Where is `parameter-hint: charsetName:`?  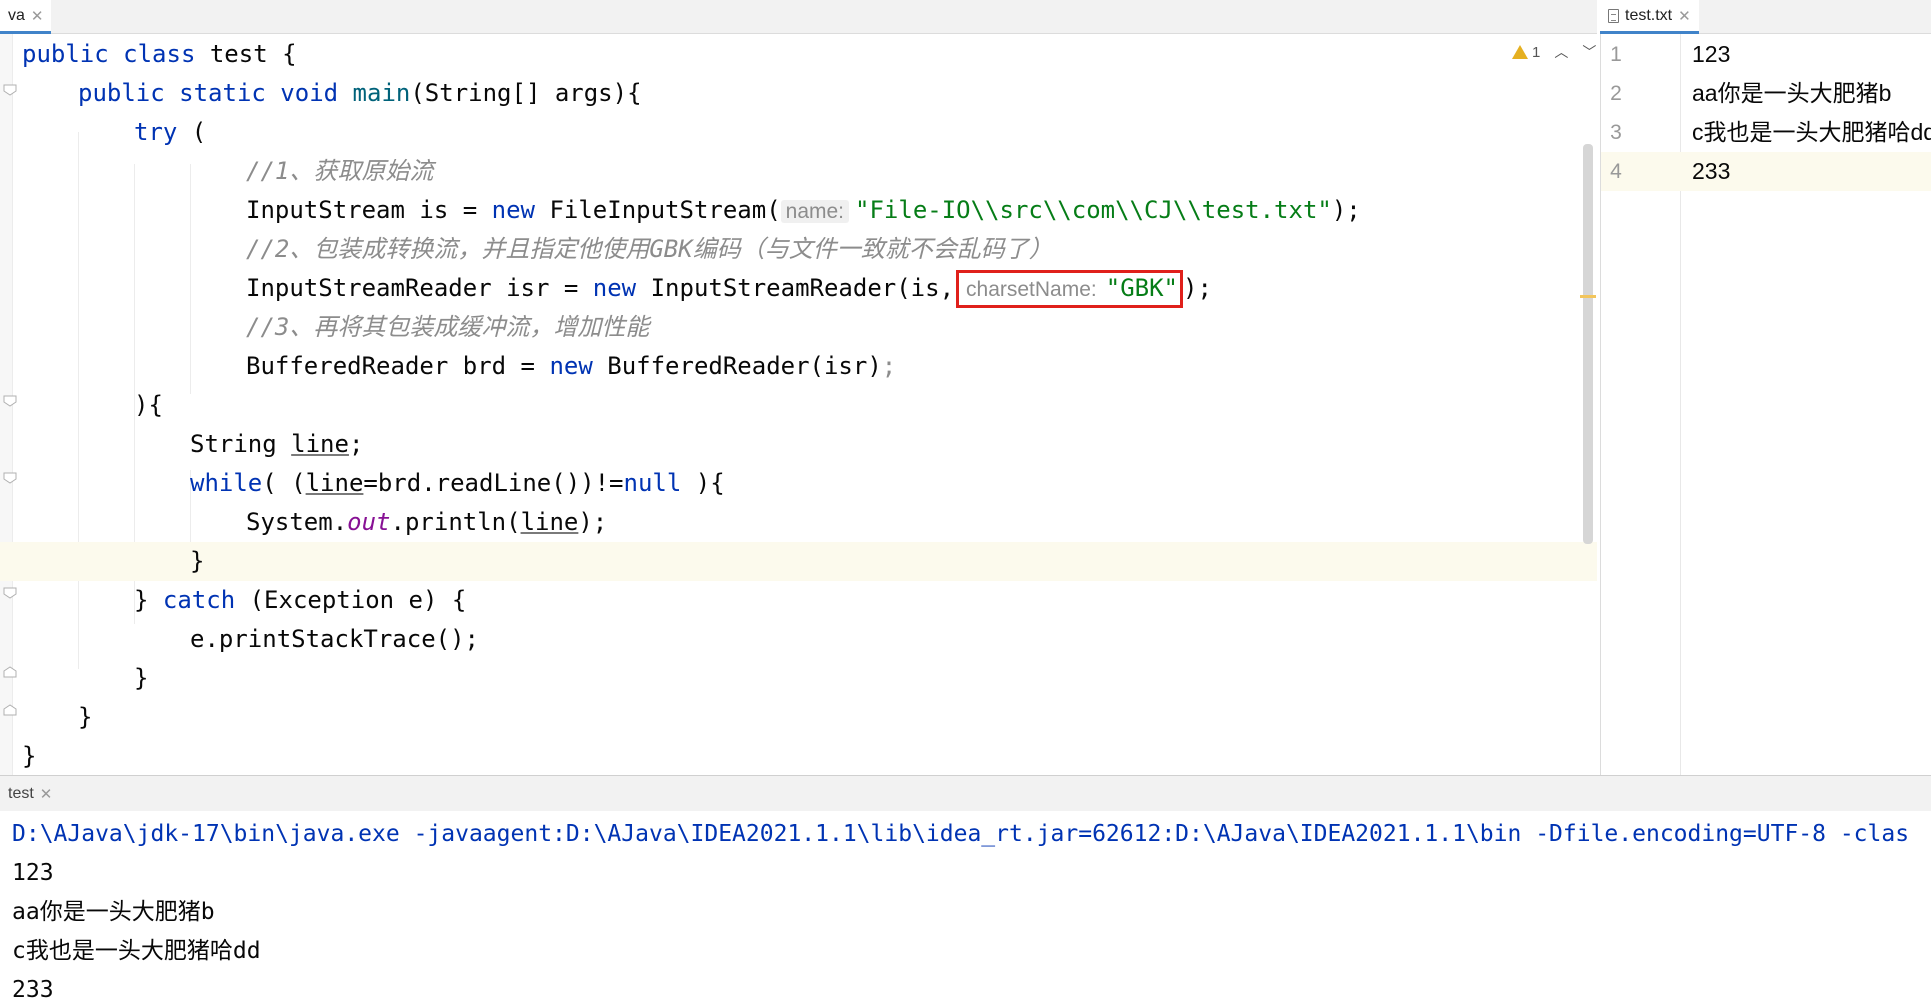 parameter-hint: charsetName: is located at coordinates (1031, 289).